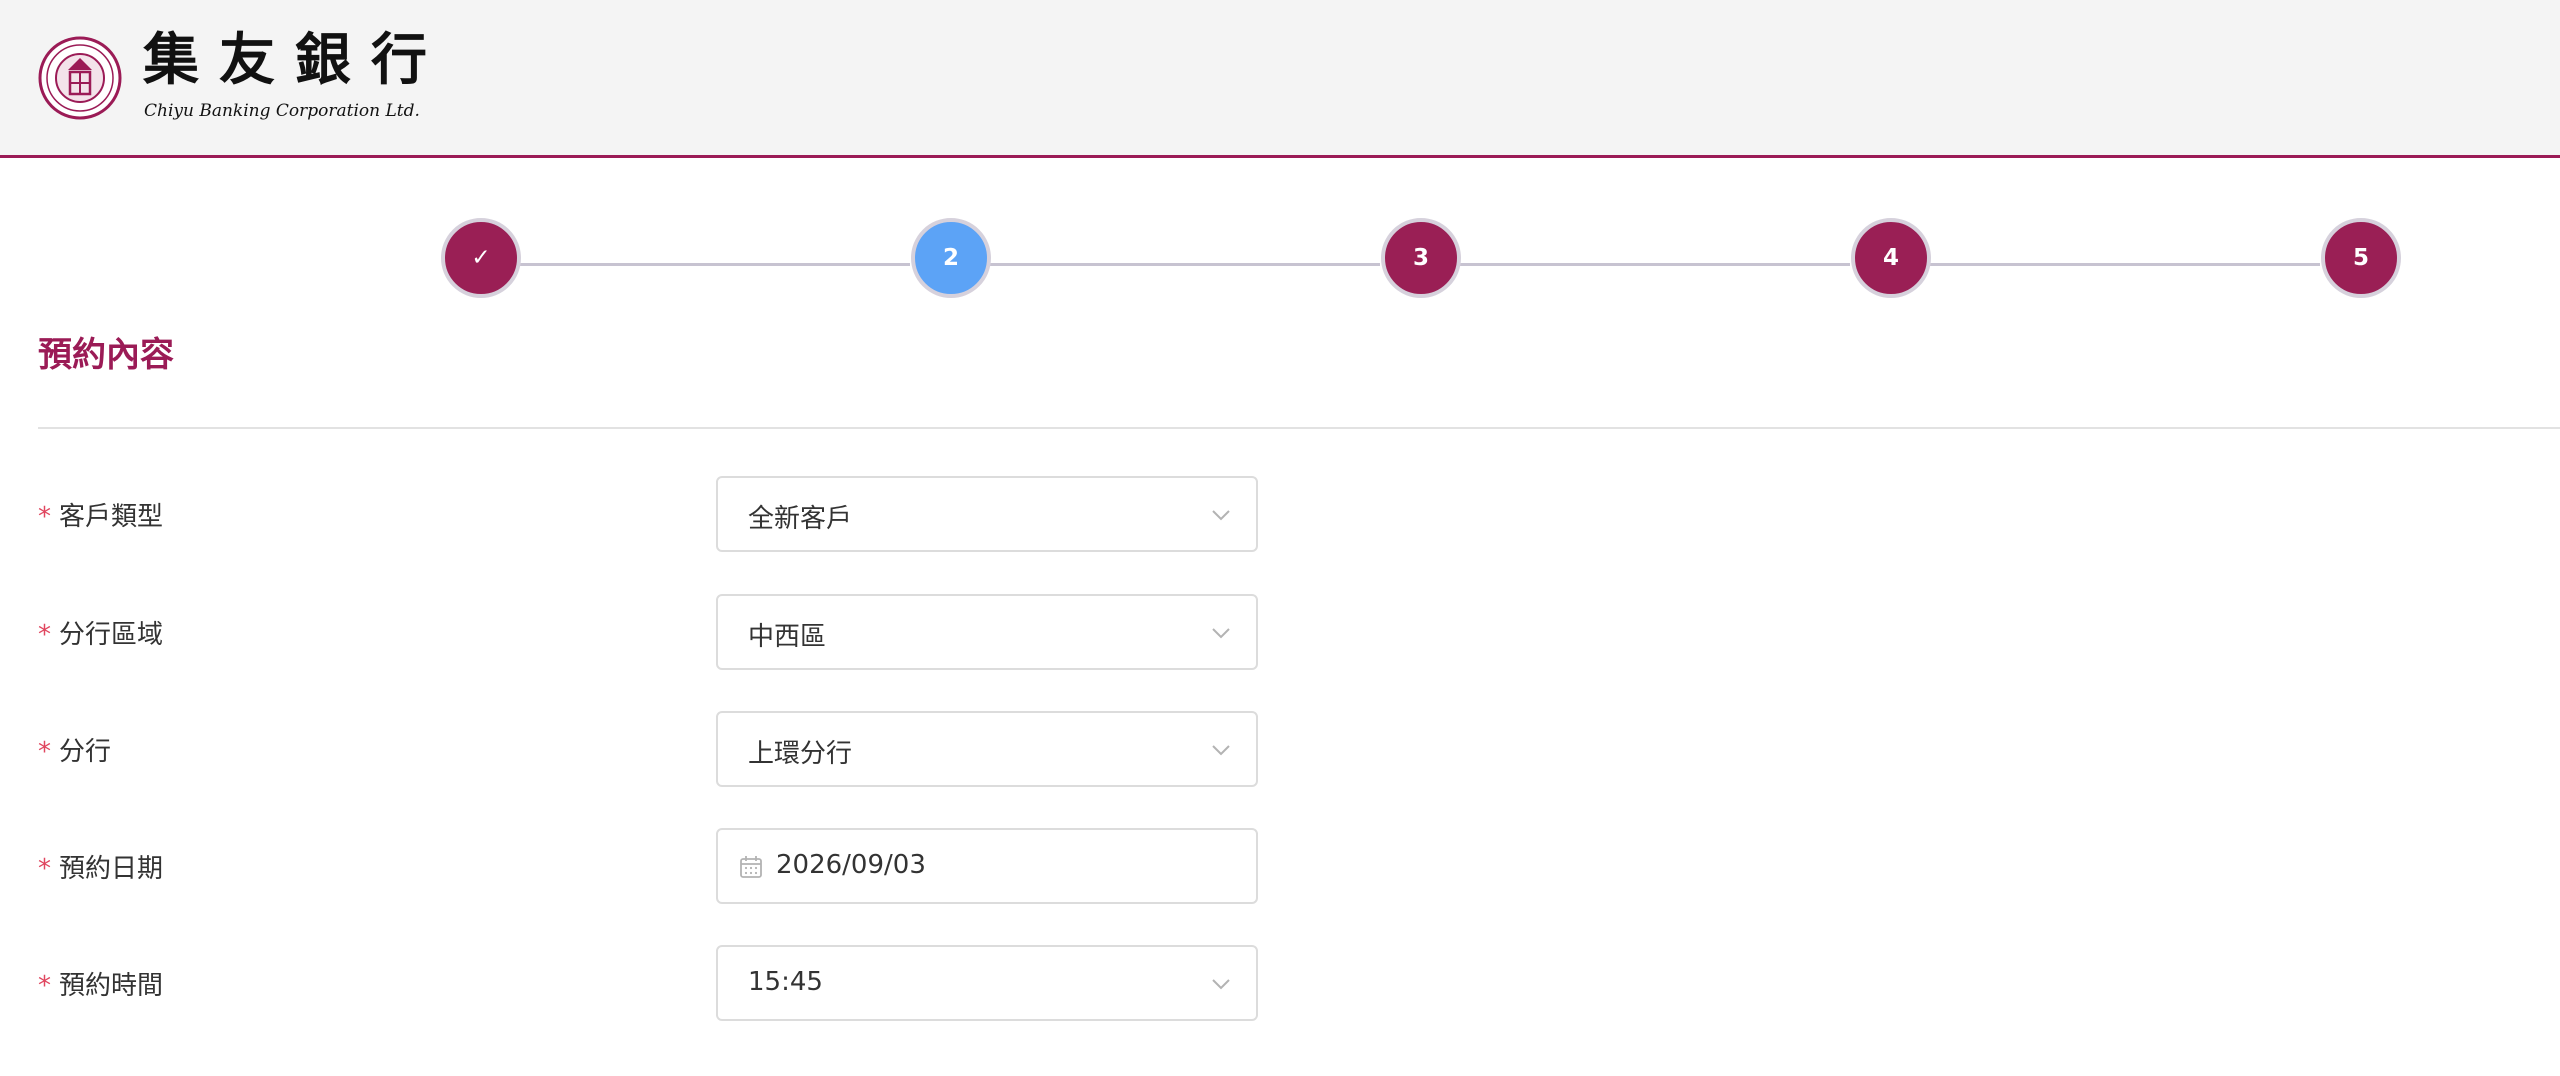 The image size is (2560, 1076). I want to click on select-value: 全新客戶, so click(800, 519).